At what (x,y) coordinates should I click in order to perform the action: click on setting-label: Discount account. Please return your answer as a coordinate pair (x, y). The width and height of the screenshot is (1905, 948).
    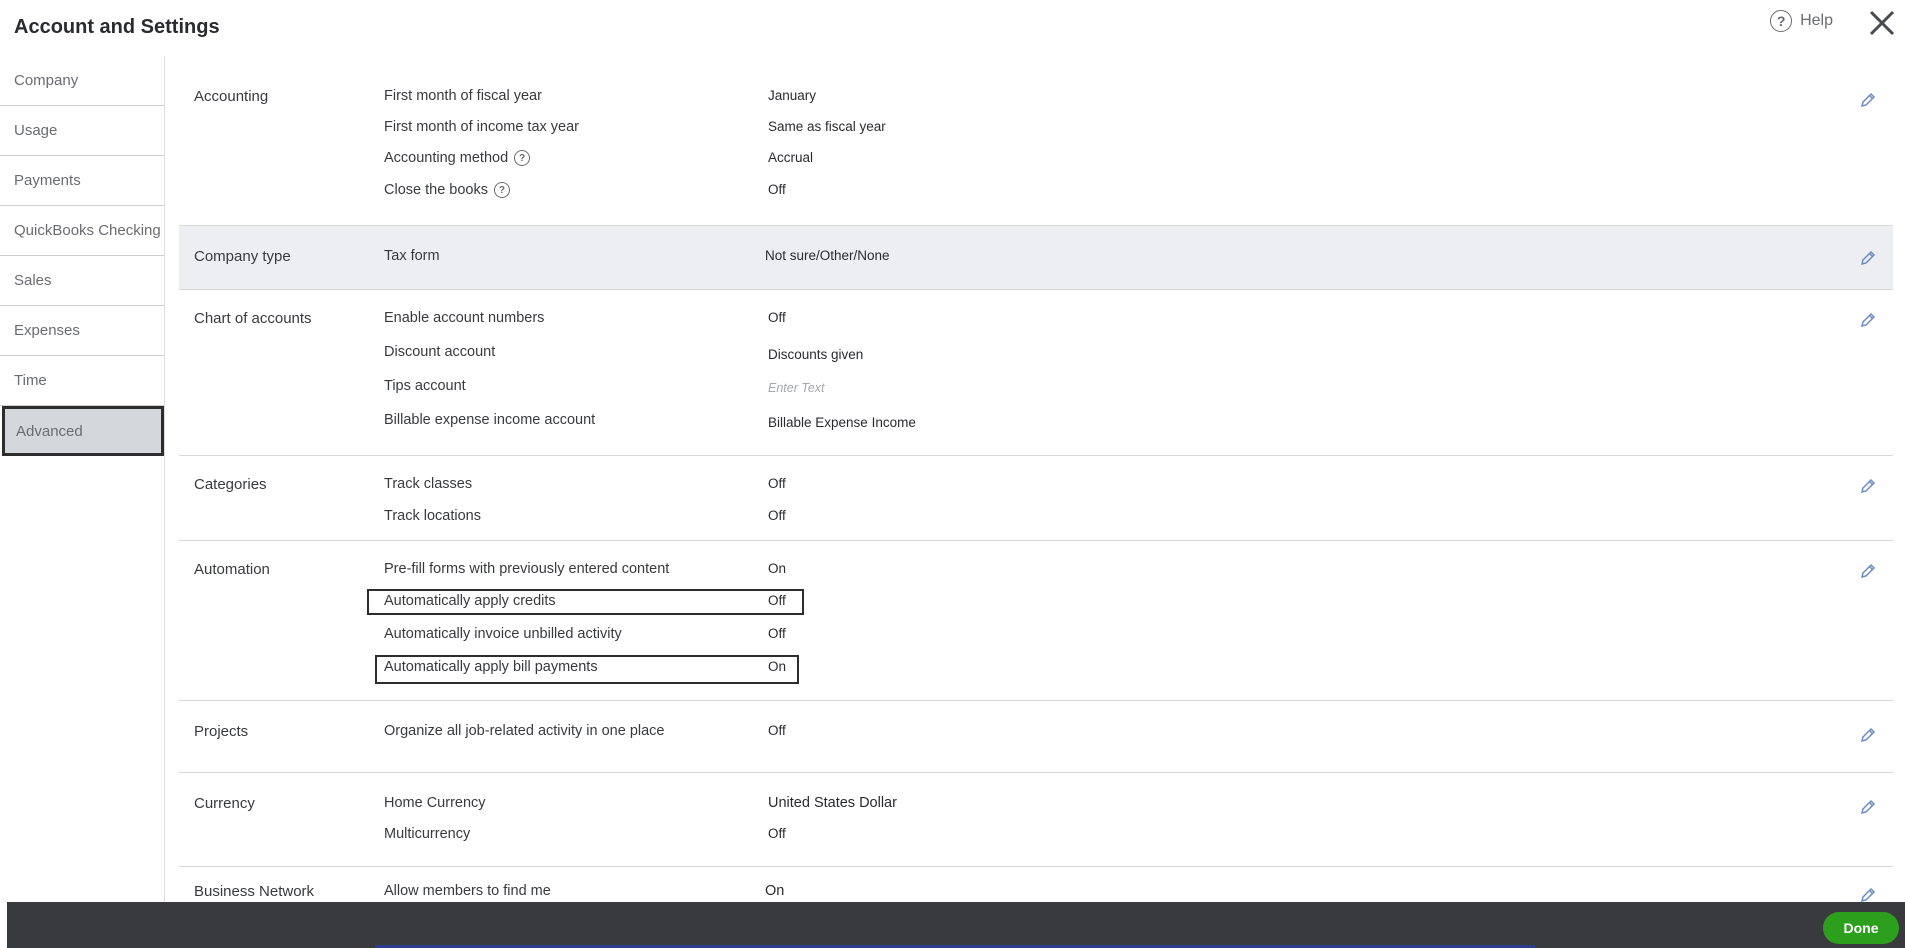
    Looking at the image, I should click on (440, 352).